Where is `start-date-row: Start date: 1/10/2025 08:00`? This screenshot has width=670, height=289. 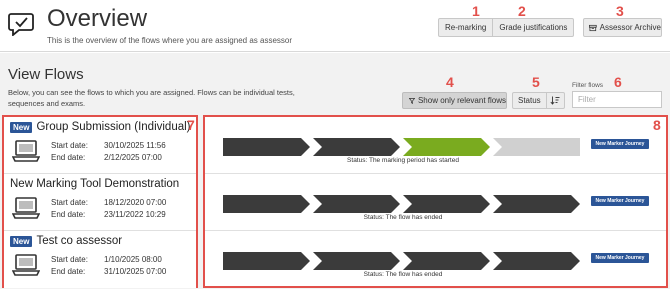 start-date-row: Start date: 1/10/2025 08:00 is located at coordinates (106, 259).